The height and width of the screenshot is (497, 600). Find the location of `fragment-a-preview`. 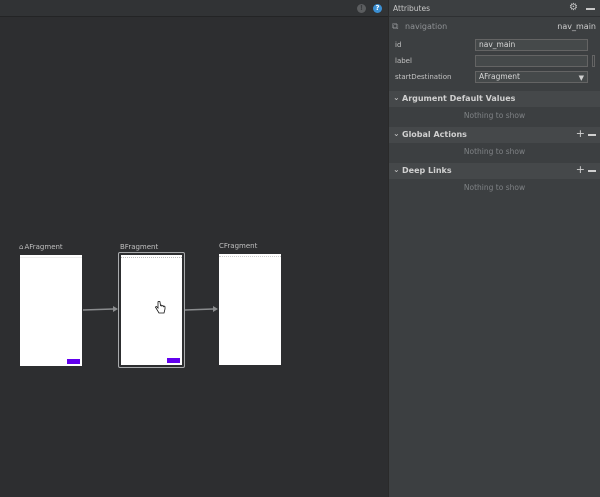

fragment-a-preview is located at coordinates (51, 310).